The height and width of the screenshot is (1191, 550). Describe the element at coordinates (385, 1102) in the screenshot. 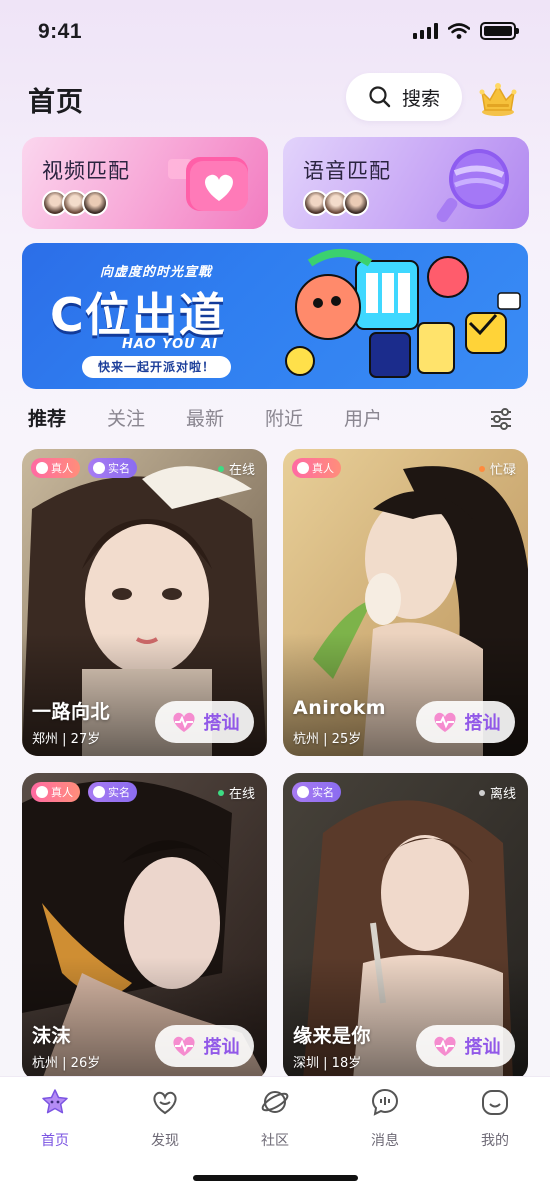

I see `chat-message-icon` at that location.